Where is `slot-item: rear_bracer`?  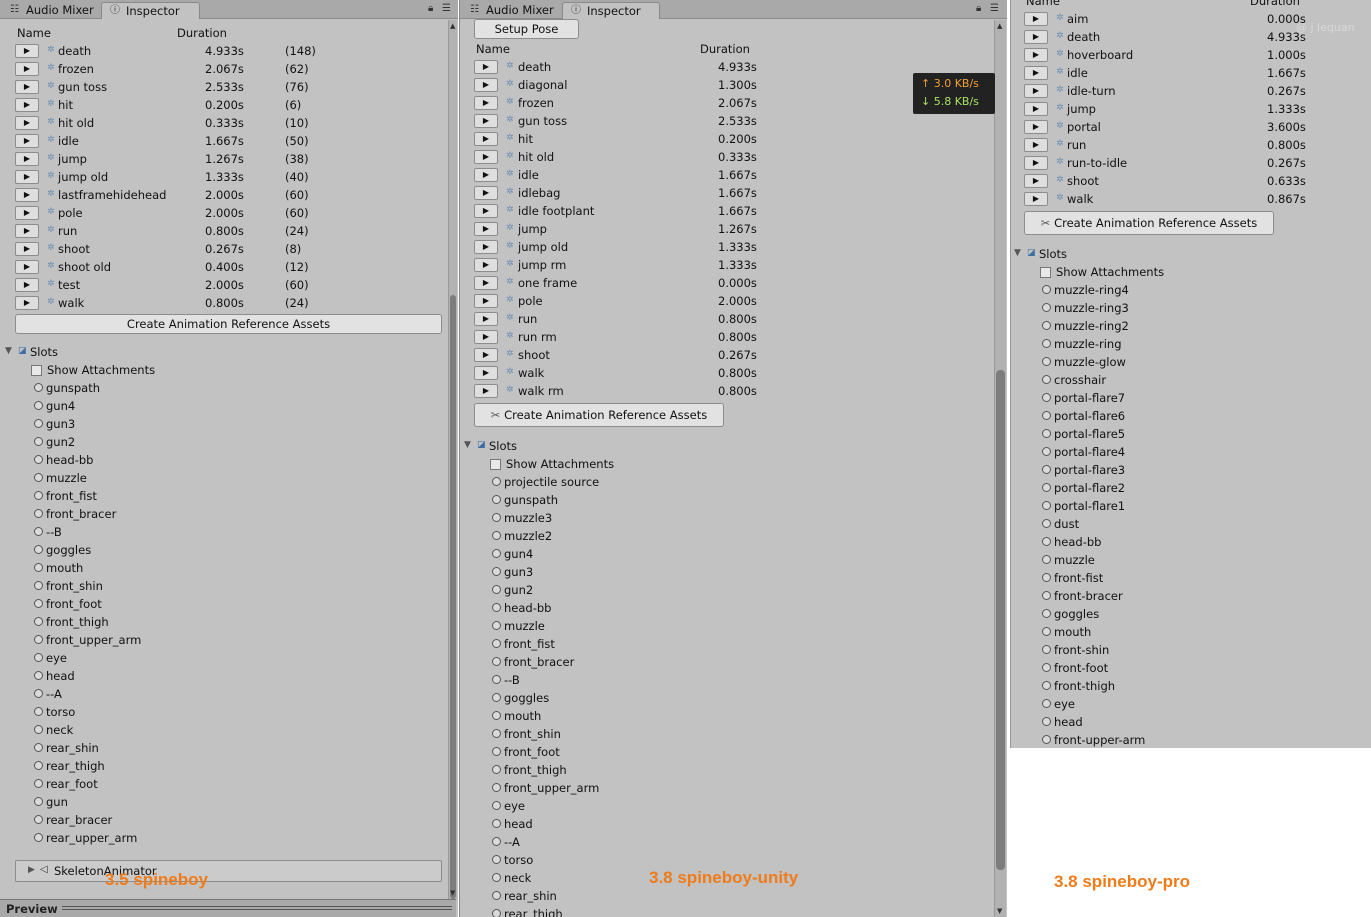 slot-item: rear_bracer is located at coordinates (144, 821).